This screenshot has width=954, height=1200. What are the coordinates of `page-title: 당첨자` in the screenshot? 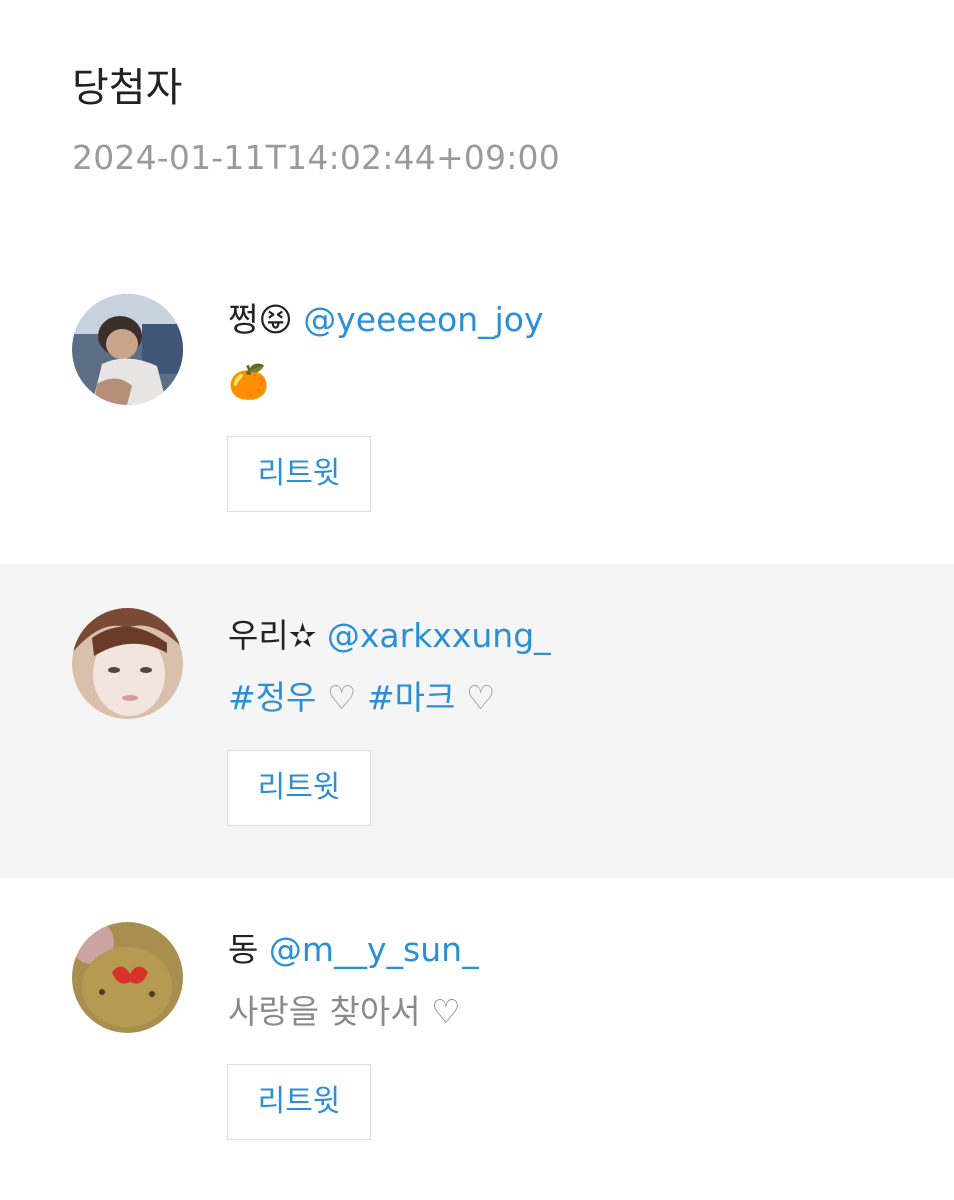 It's located at (127, 88).